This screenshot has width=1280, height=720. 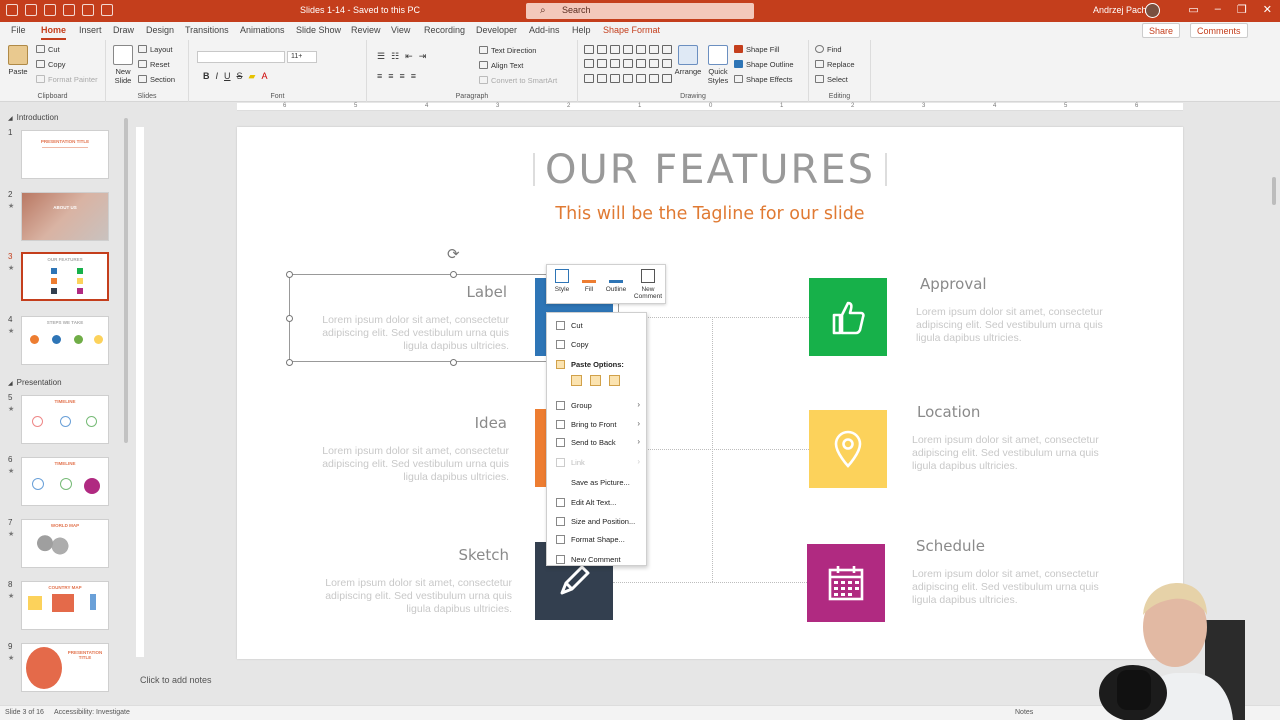 What do you see at coordinates (360, 10) in the screenshot?
I see `document-title: Slides 1-14 - Saved to this PC` at bounding box center [360, 10].